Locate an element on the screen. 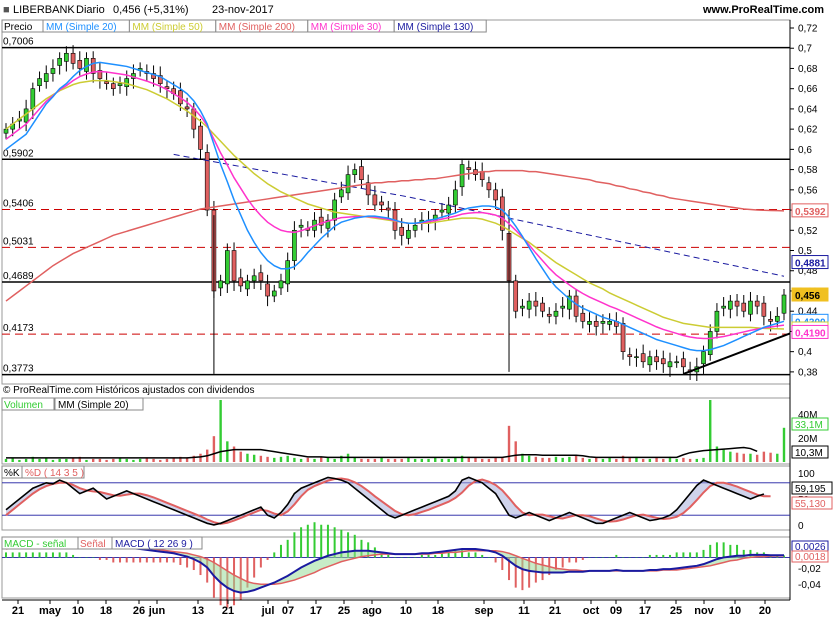  level-label: 0,5031 is located at coordinates (18, 241).